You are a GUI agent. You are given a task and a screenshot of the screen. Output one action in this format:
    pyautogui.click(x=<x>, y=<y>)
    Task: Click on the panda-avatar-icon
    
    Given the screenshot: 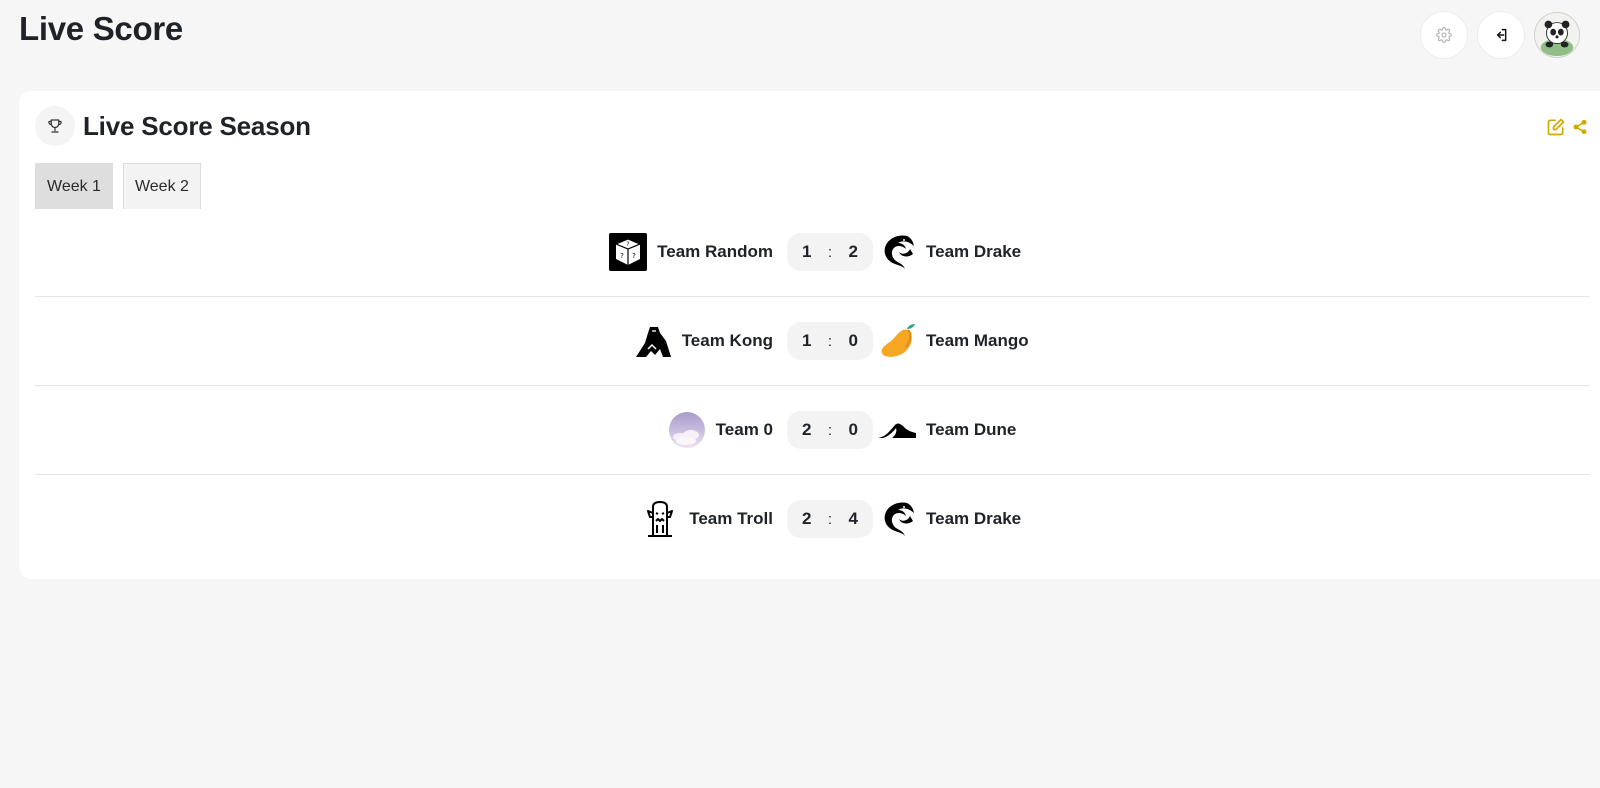 What is the action you would take?
    pyautogui.click(x=1557, y=35)
    